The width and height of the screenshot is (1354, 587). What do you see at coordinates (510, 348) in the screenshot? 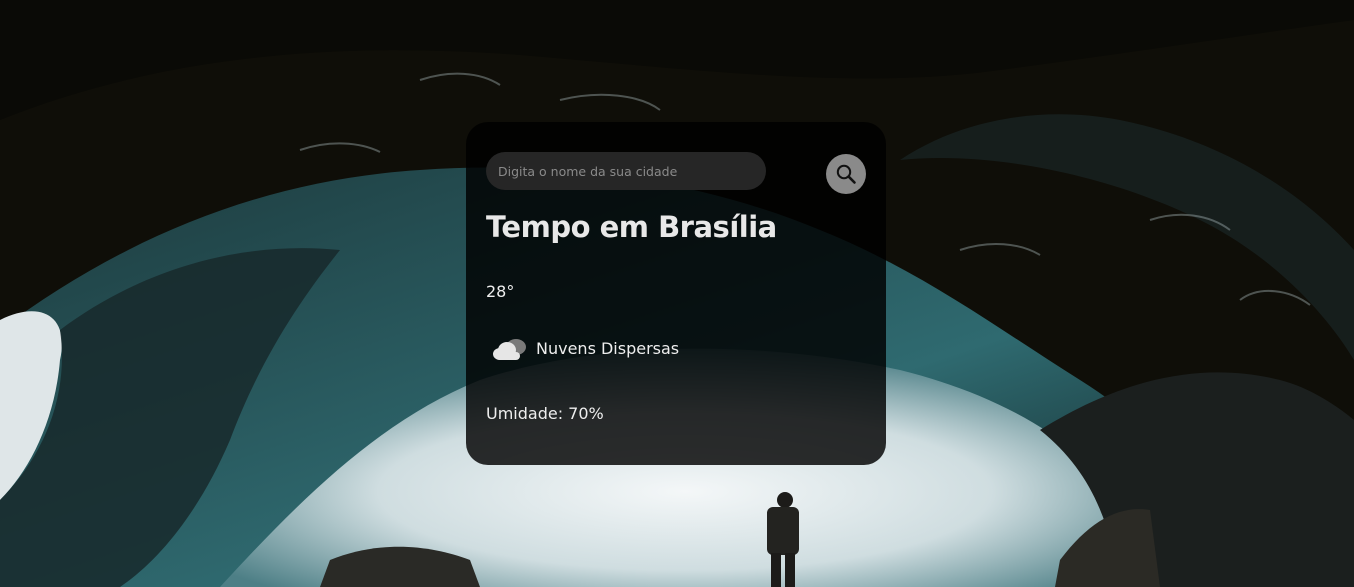
I see `cloud-icon` at bounding box center [510, 348].